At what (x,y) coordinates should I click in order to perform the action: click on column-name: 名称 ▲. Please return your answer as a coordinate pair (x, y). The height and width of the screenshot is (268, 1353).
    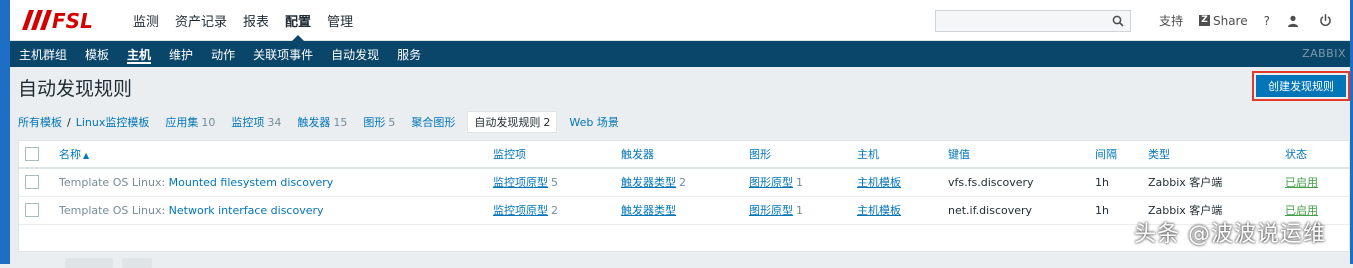
    Looking at the image, I should click on (272, 155).